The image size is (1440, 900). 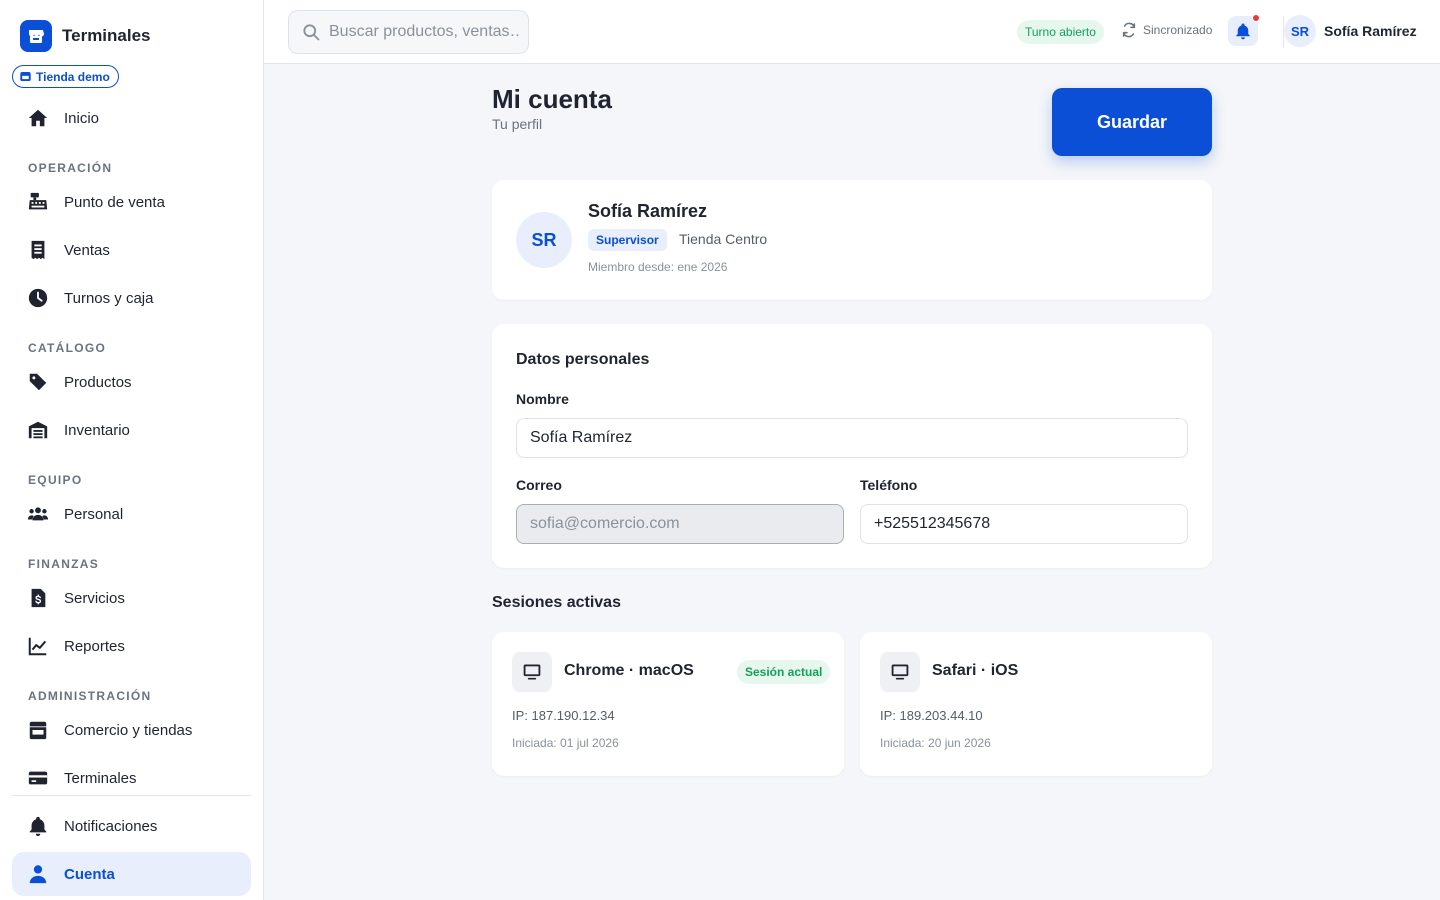 What do you see at coordinates (852, 438) in the screenshot?
I see `name-field` at bounding box center [852, 438].